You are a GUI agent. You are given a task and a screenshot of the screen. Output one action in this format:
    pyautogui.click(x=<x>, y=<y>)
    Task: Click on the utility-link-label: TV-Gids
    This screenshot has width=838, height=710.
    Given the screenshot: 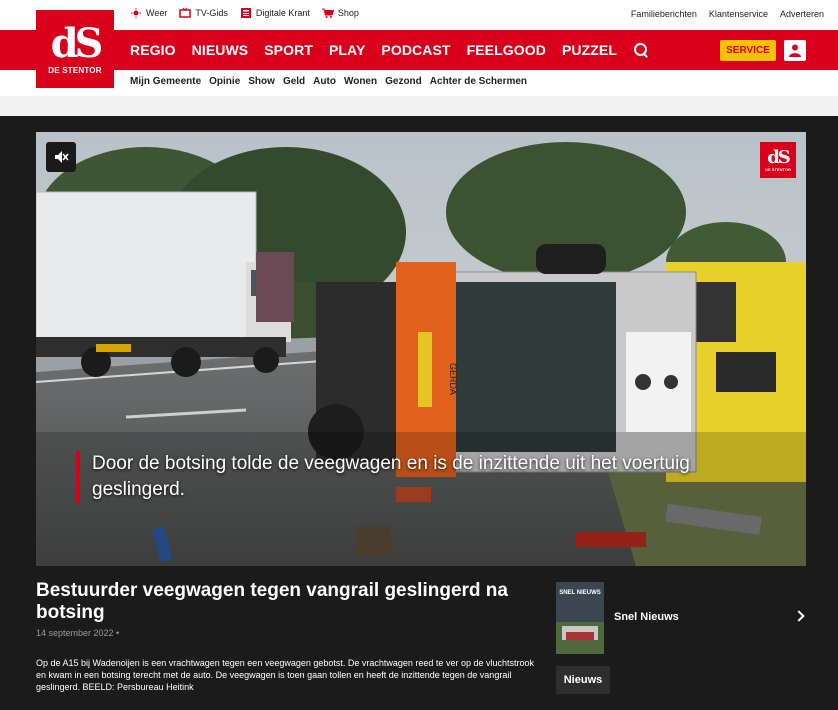 What is the action you would take?
    pyautogui.click(x=211, y=13)
    